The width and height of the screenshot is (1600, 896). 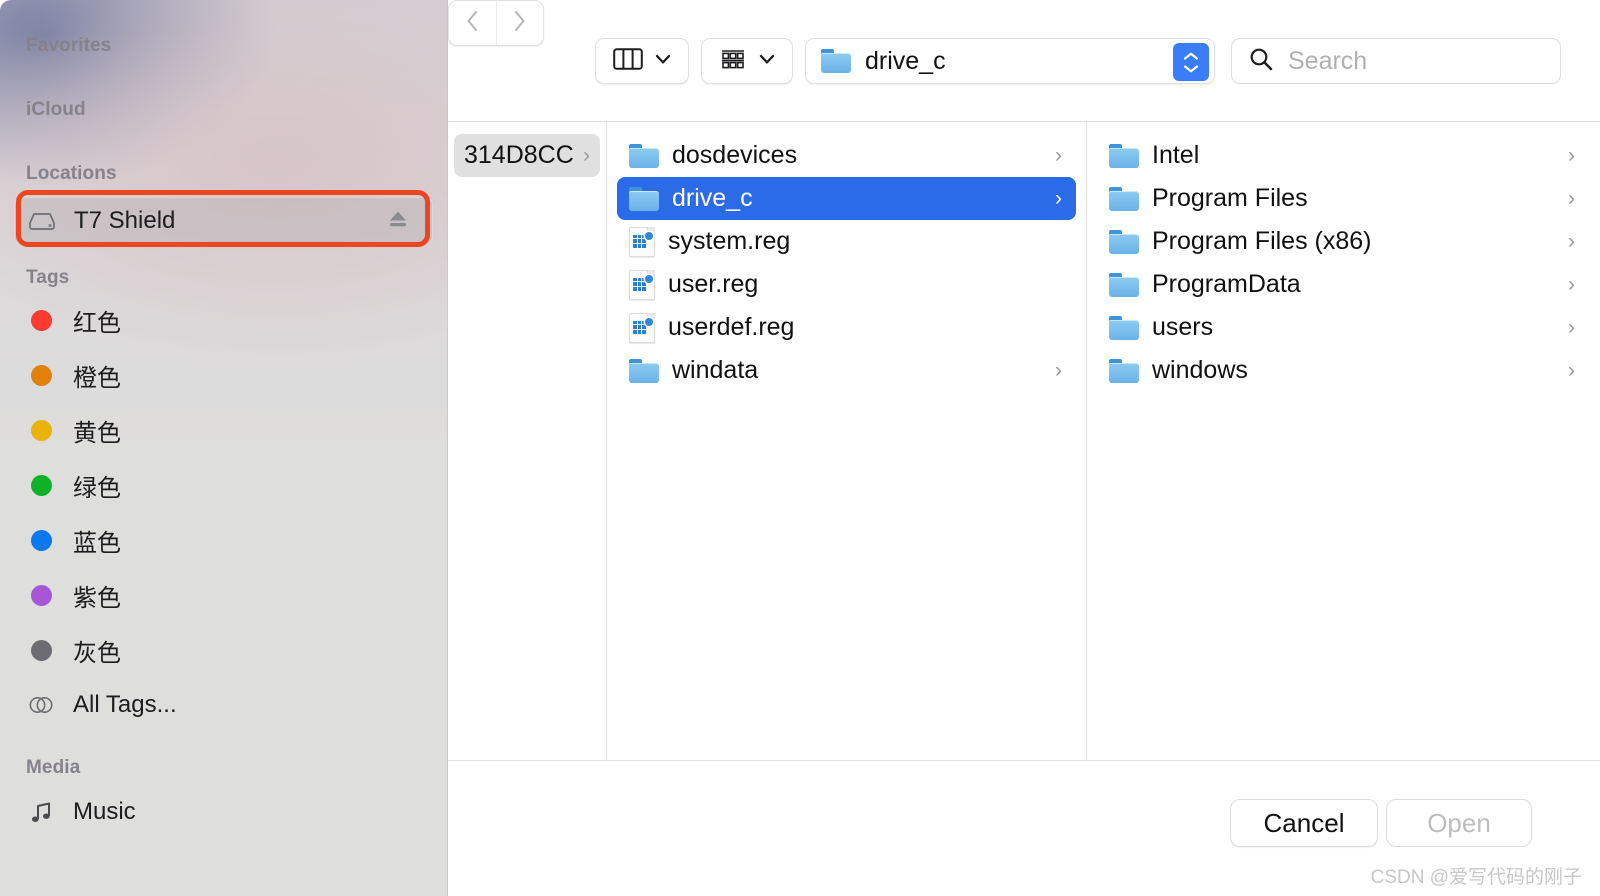 I want to click on sidebar-tag-label: 绿色, so click(x=97, y=488).